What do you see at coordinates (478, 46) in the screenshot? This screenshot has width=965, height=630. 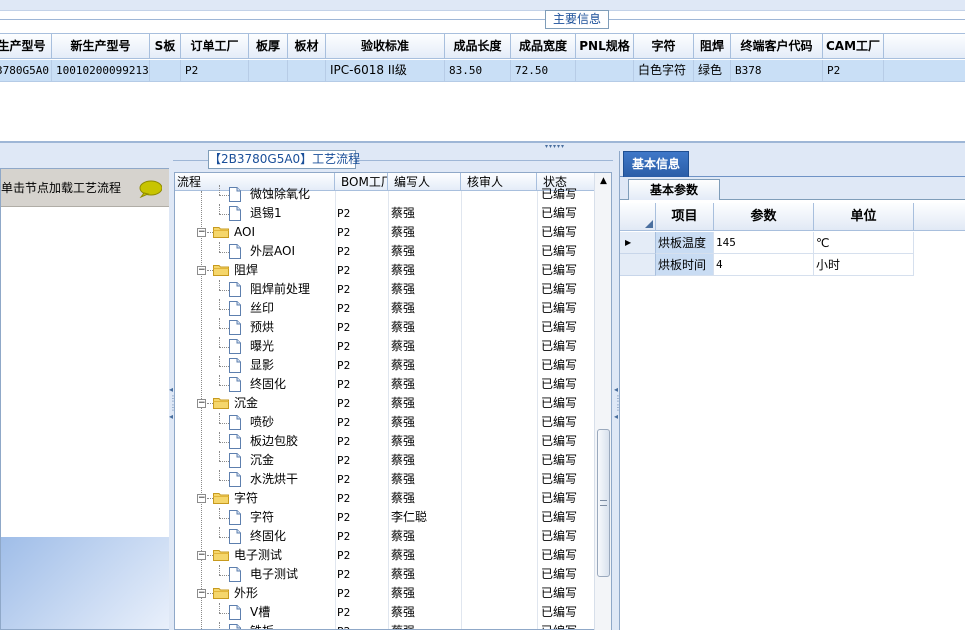 I see `column-header: 成品长度` at bounding box center [478, 46].